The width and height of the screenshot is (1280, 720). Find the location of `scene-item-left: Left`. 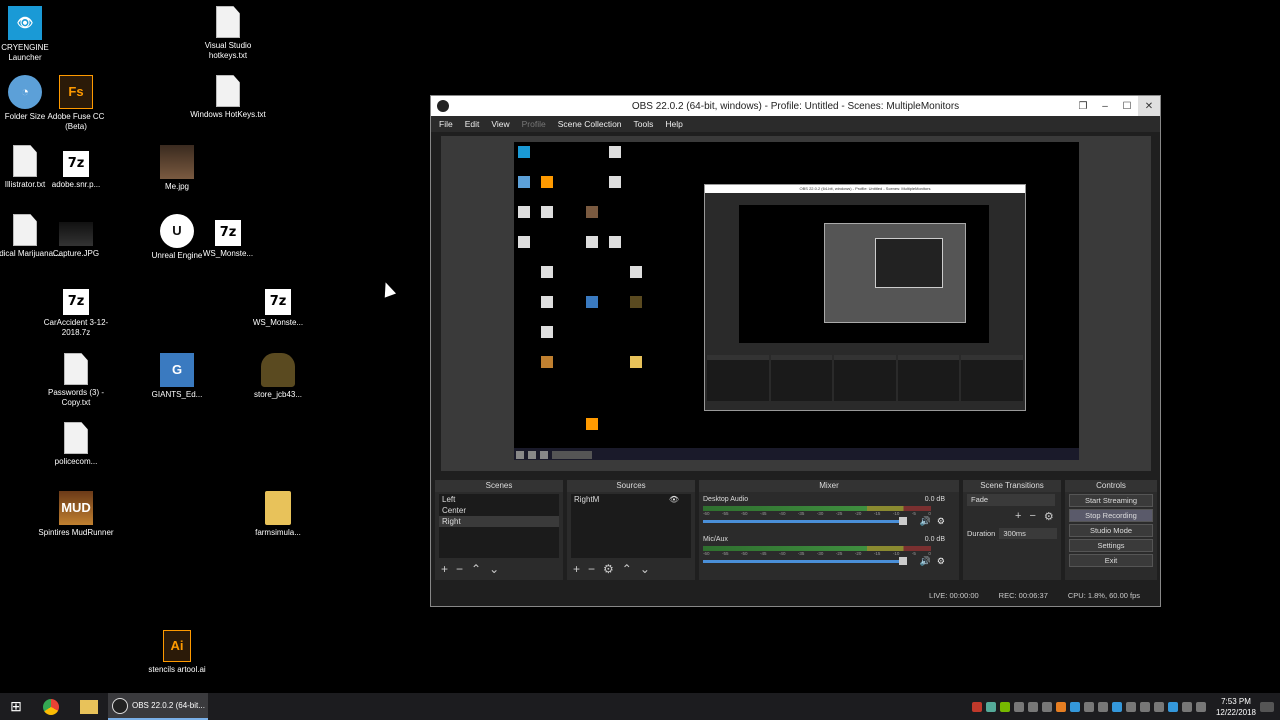

scene-item-left: Left is located at coordinates (499, 499).